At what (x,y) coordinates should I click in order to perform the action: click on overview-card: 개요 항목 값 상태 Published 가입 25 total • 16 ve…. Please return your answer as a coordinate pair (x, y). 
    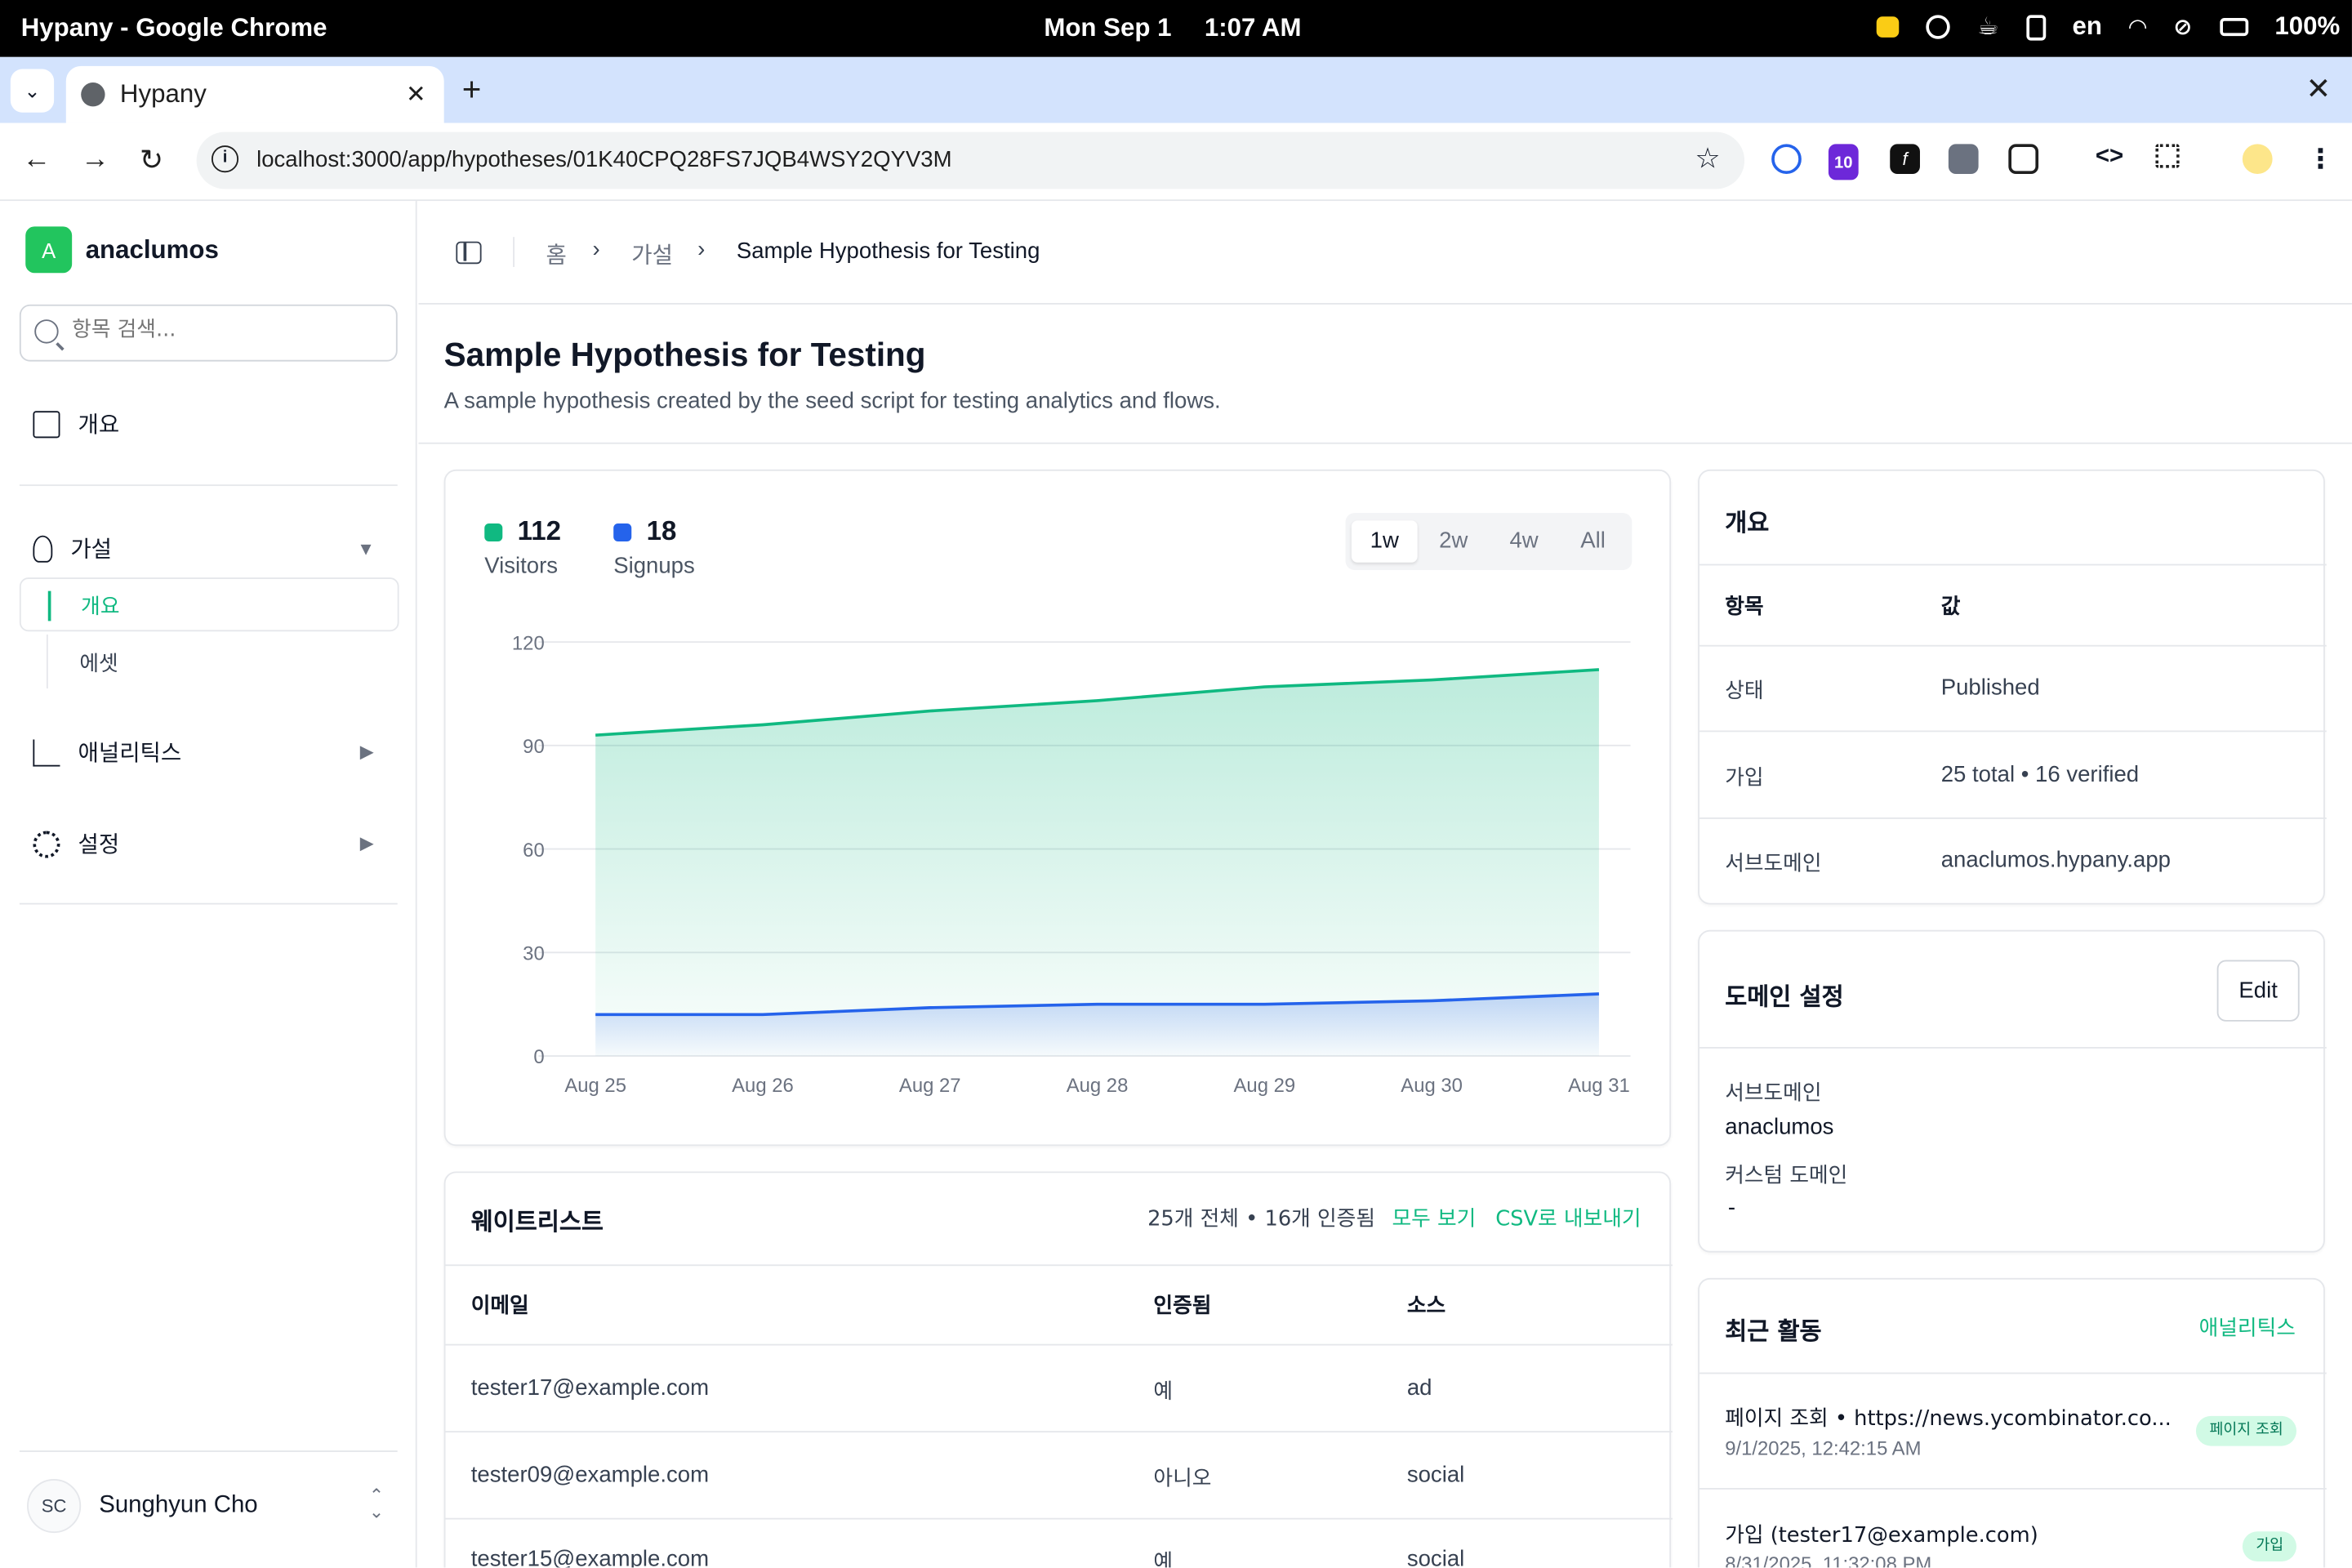
    Looking at the image, I should click on (2012, 687).